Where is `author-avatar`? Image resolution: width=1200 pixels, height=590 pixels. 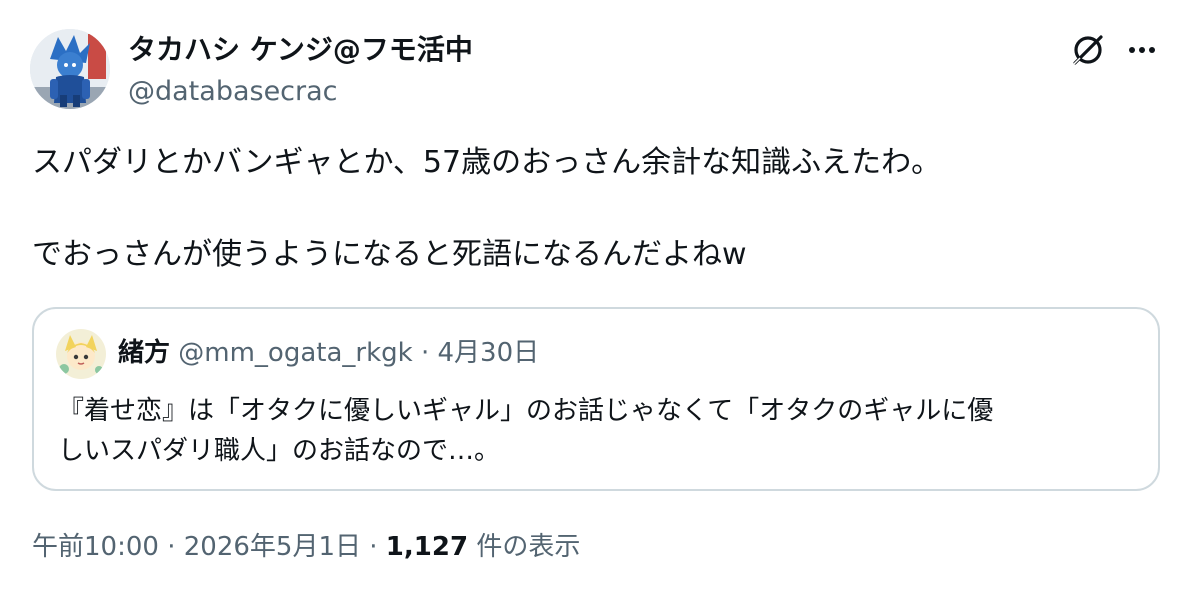
author-avatar is located at coordinates (70, 69).